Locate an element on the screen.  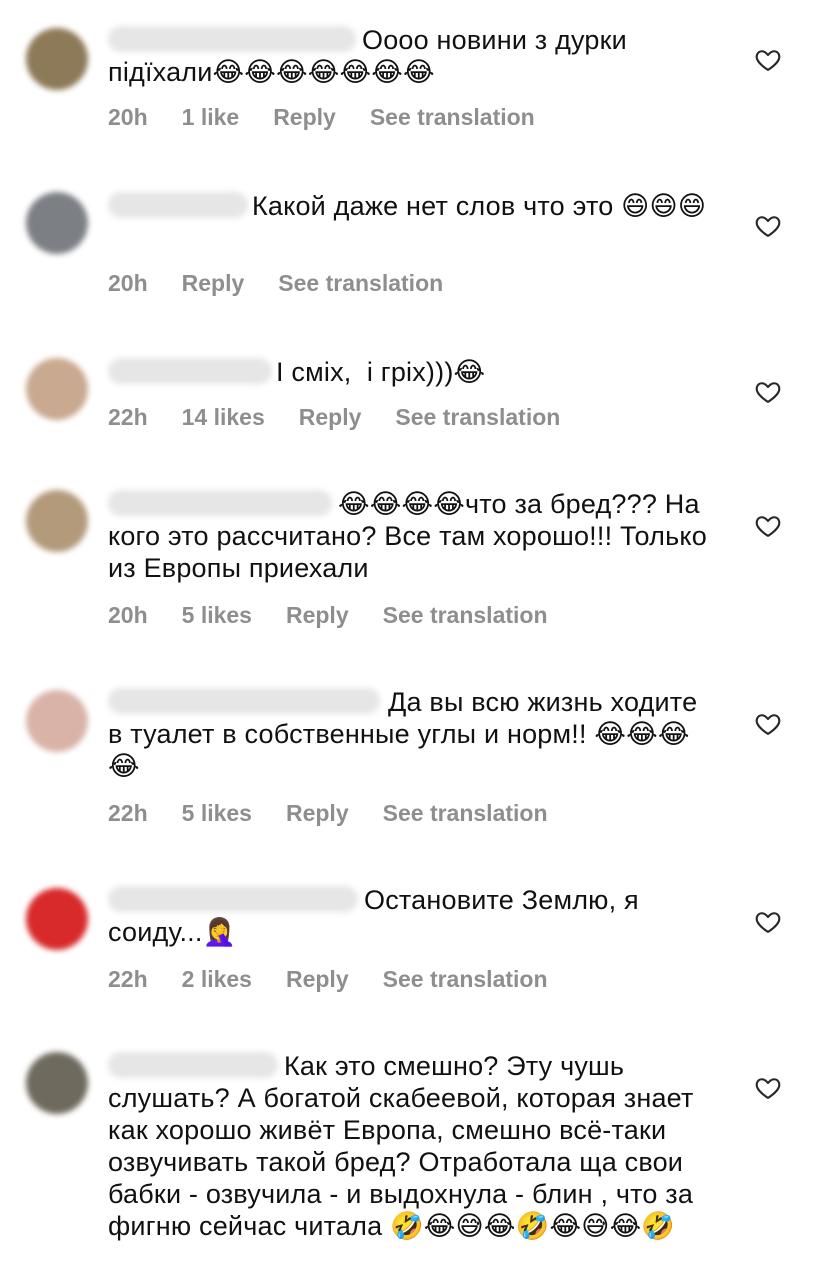
comment-text: І сміх, і гріх)))😂 is located at coordinates (381, 372).